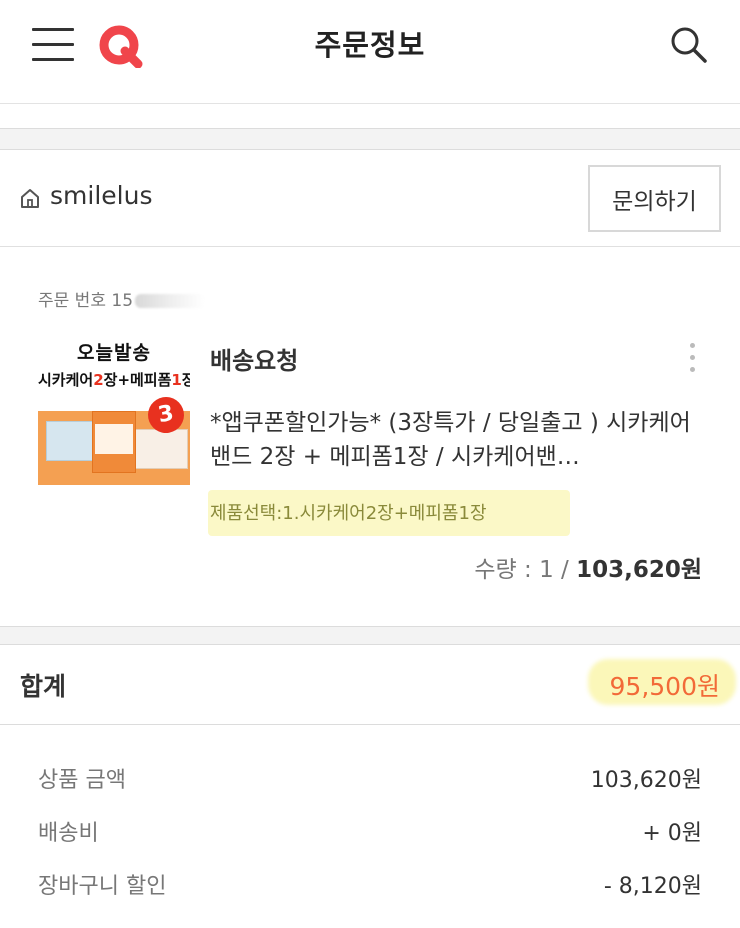 The width and height of the screenshot is (740, 928). I want to click on summary-value: + 0원, so click(672, 833).